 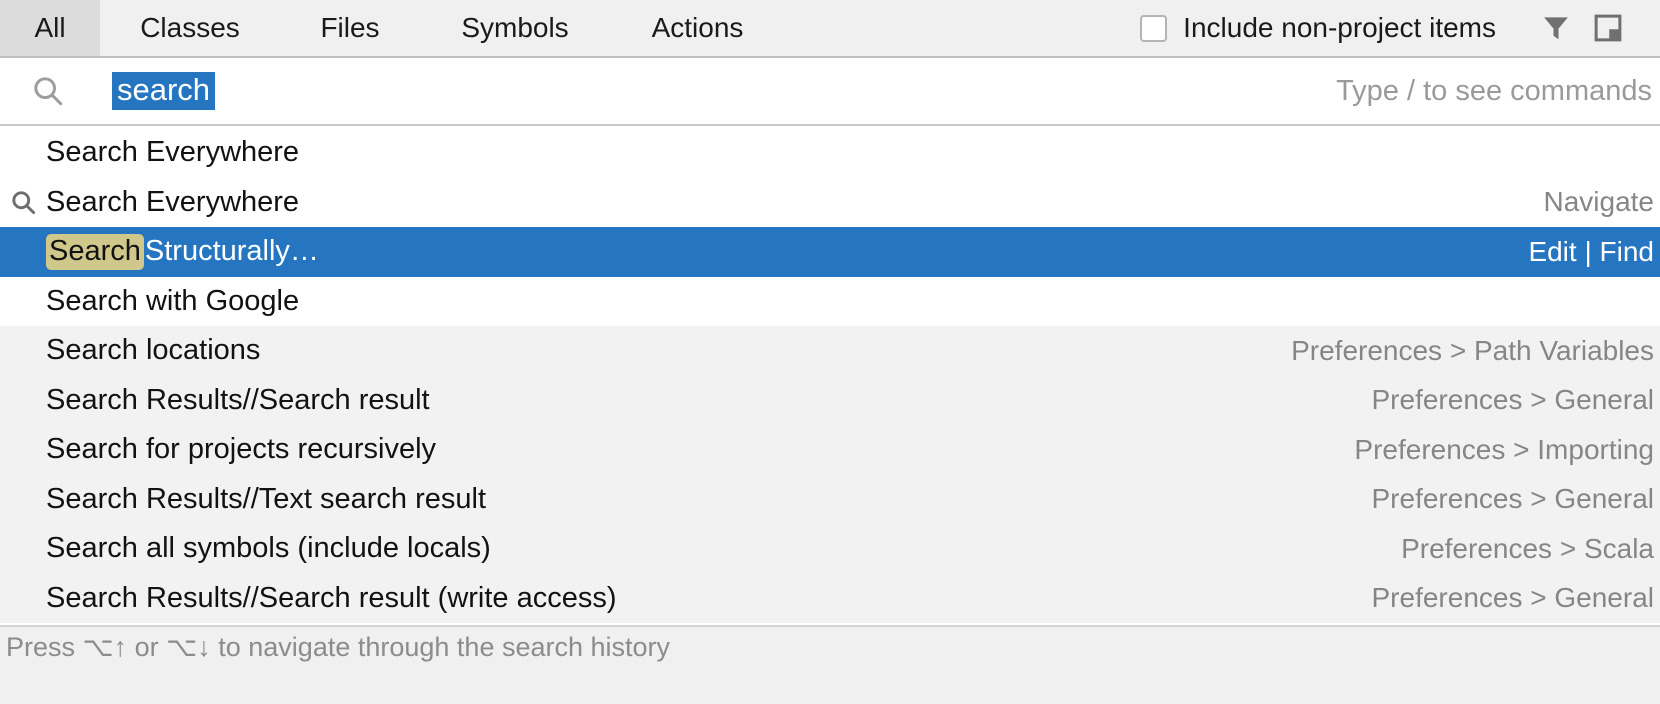 What do you see at coordinates (238, 399) in the screenshot?
I see `list-item-title: Search Results//Search result` at bounding box center [238, 399].